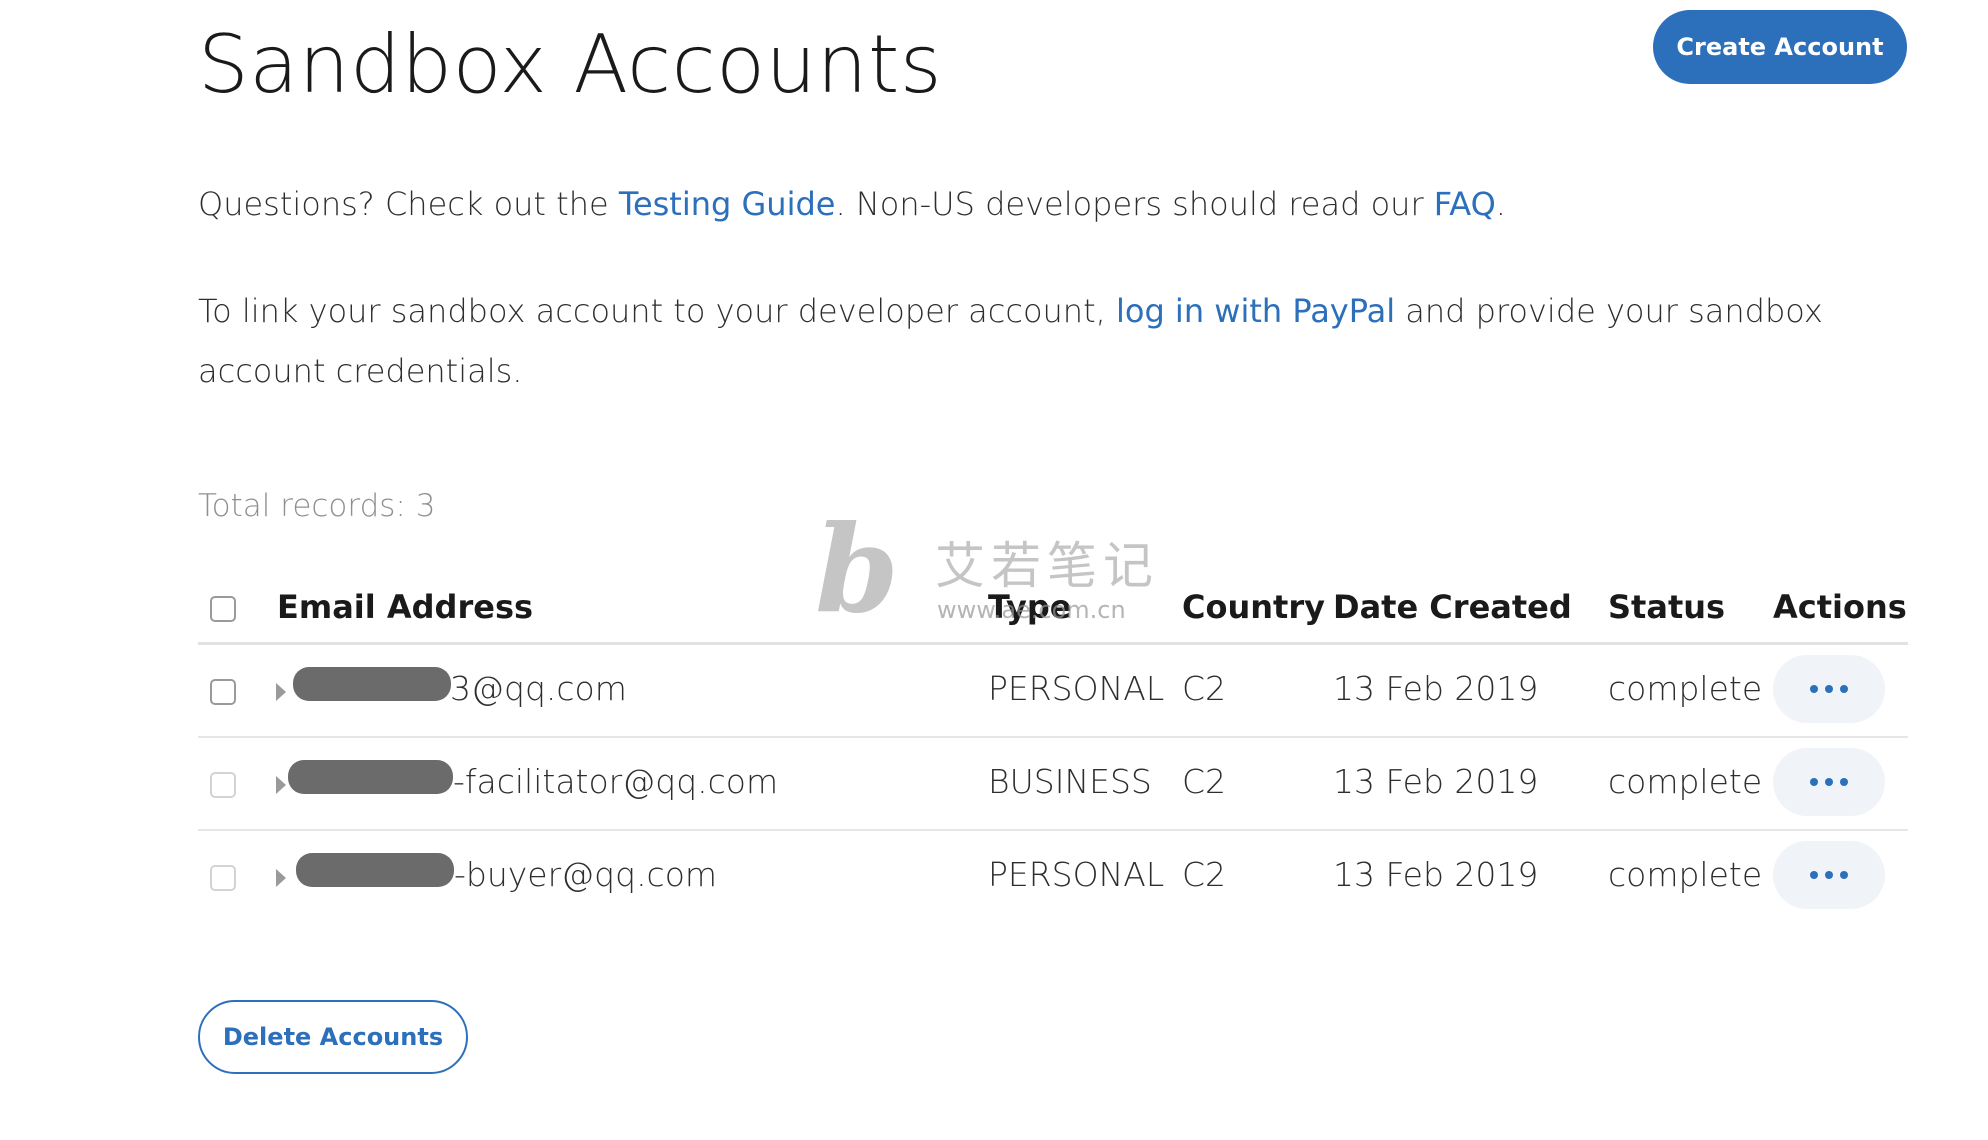  What do you see at coordinates (408, 204) in the screenshot?
I see `intro-text: Questions? Check out the` at bounding box center [408, 204].